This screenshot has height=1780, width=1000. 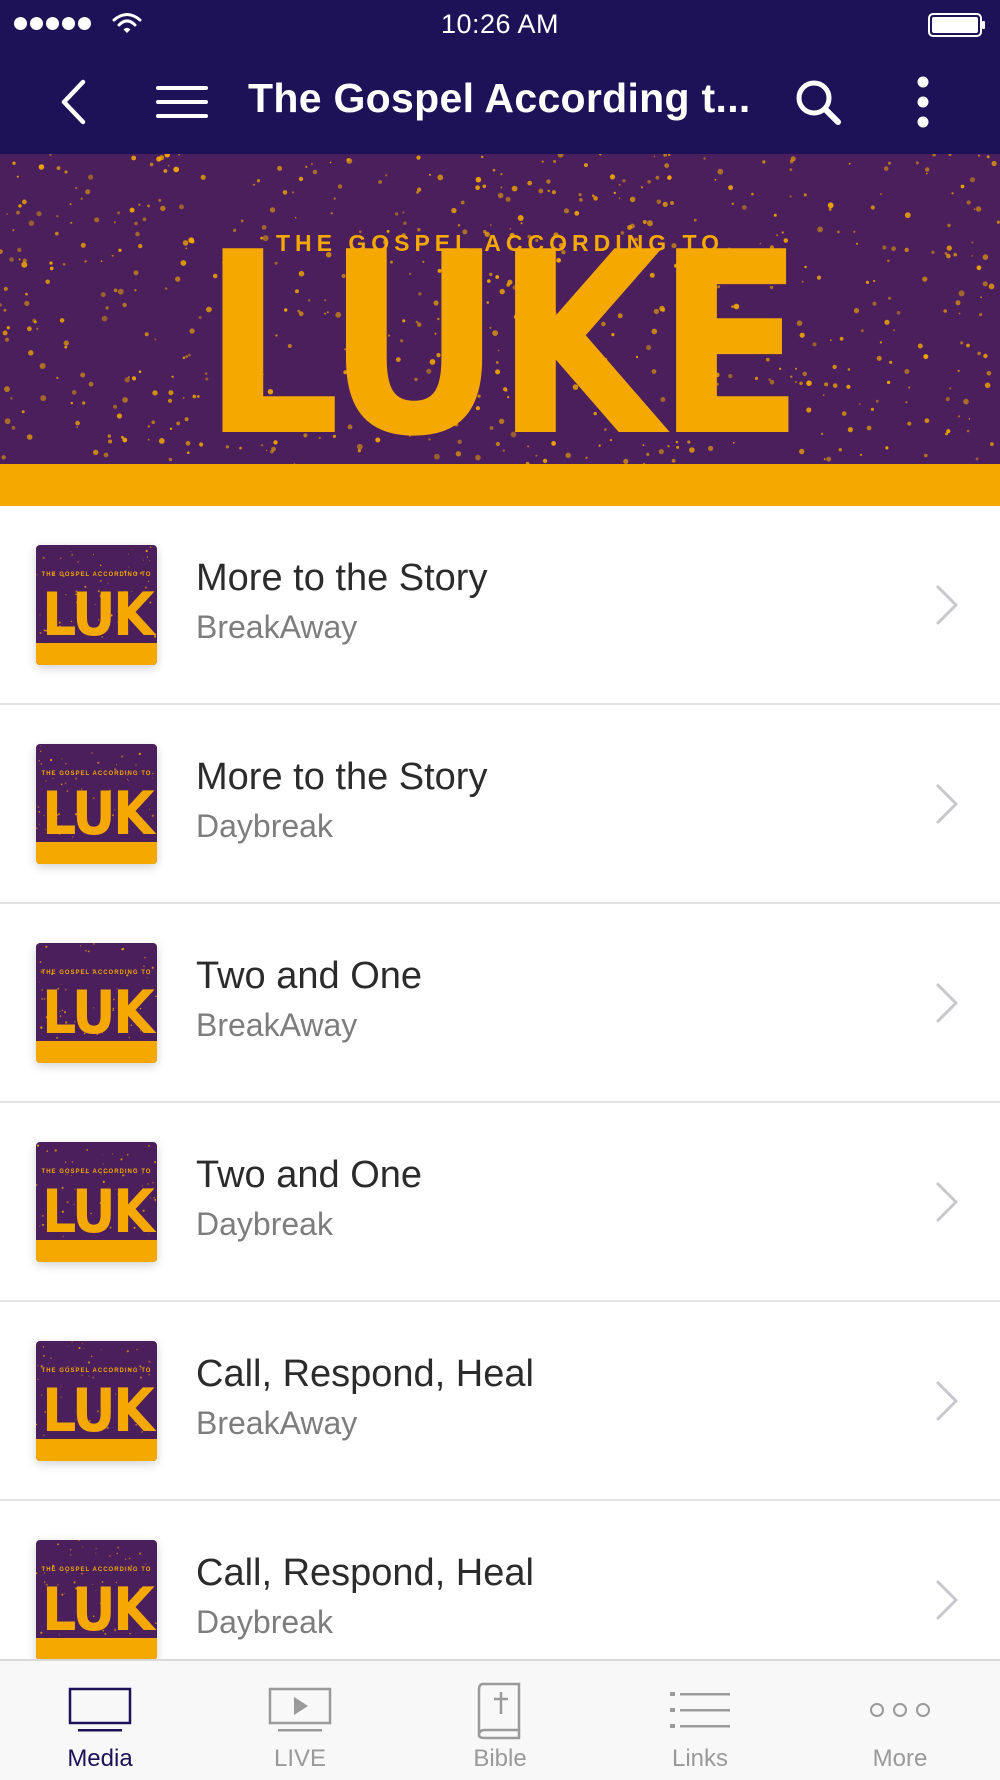 I want to click on status-time: 10:26 AM, so click(x=500, y=24).